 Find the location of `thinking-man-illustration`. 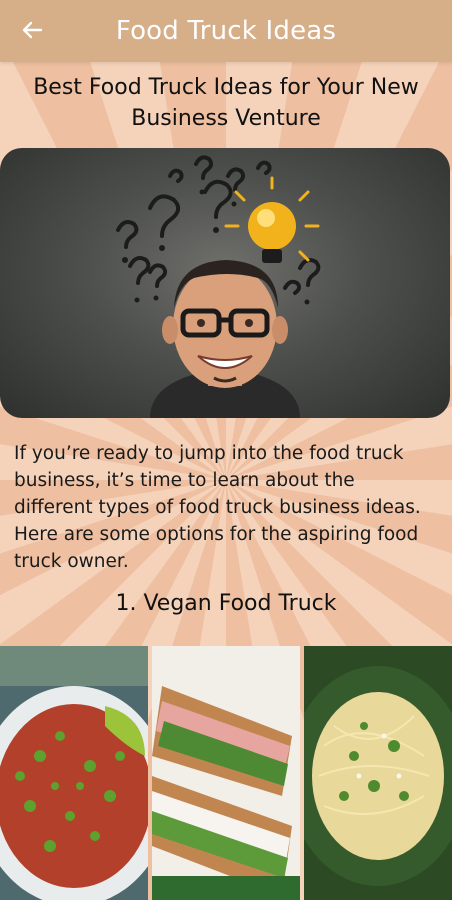

thinking-man-illustration is located at coordinates (218, 286).